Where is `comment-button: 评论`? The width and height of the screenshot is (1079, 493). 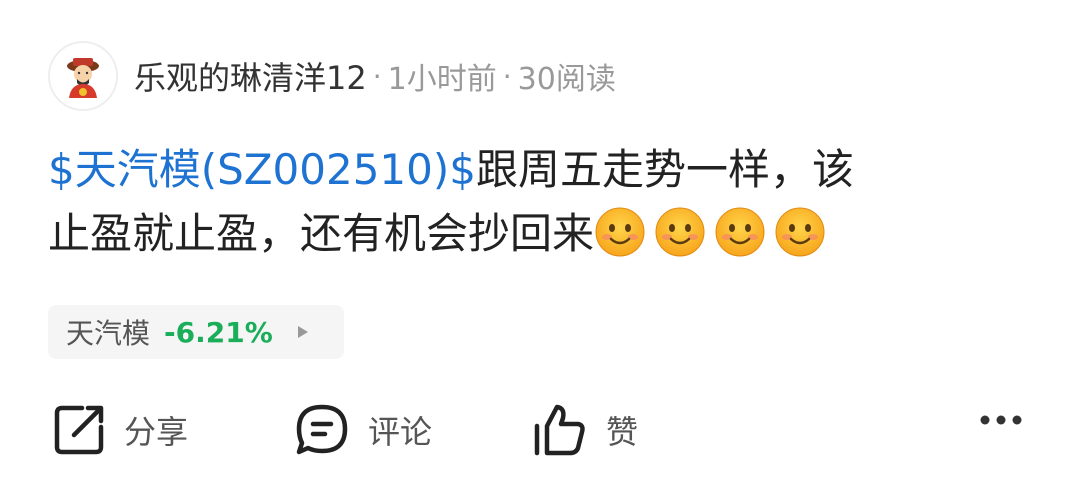 comment-button: 评论 is located at coordinates (363, 430).